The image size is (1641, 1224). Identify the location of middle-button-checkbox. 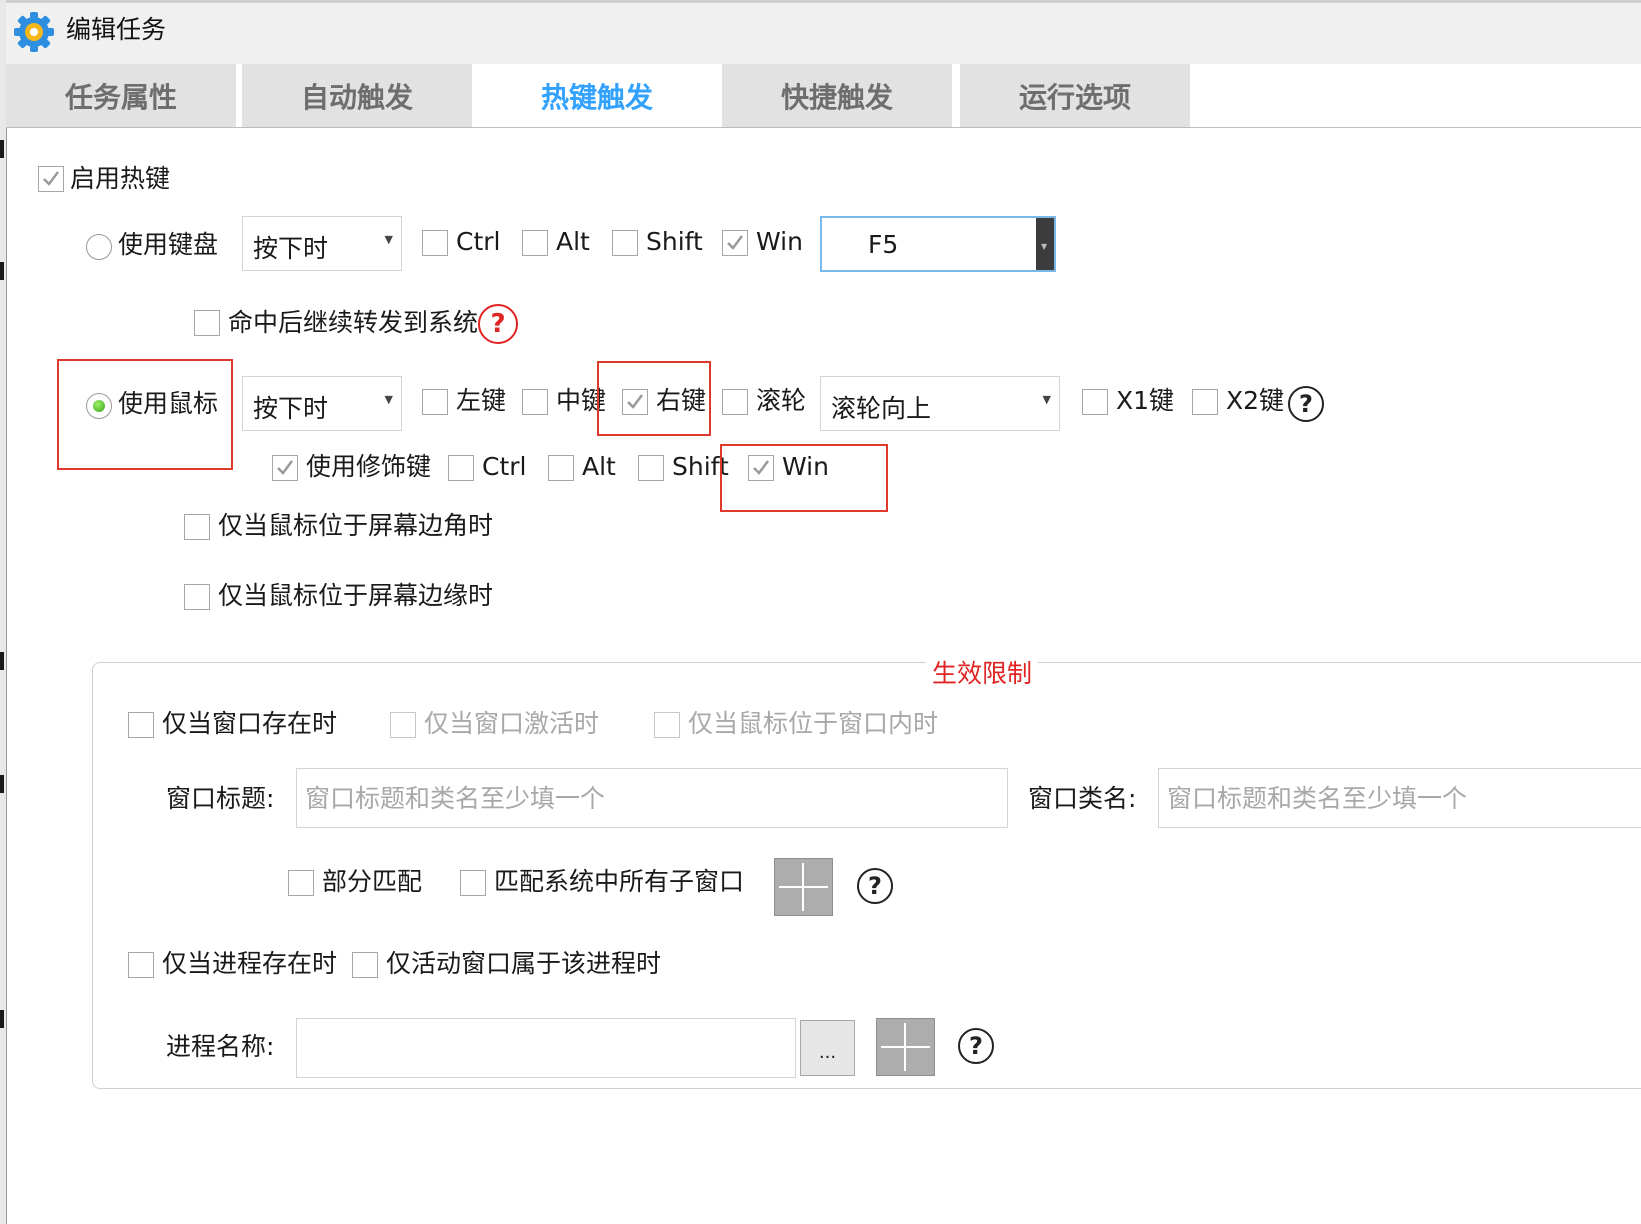
(535, 402).